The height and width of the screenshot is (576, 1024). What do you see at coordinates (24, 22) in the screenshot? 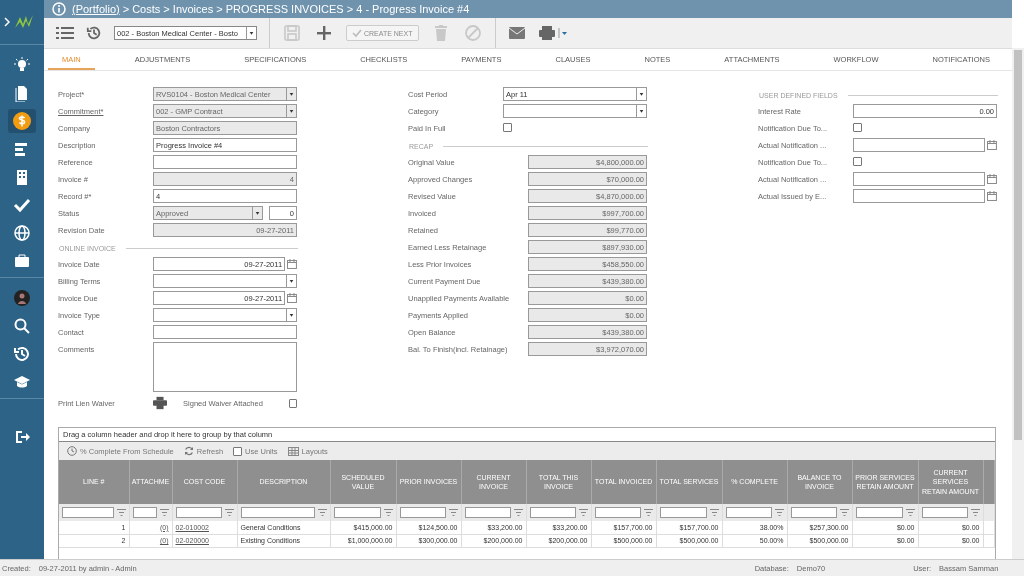
I see `logo-icon` at bounding box center [24, 22].